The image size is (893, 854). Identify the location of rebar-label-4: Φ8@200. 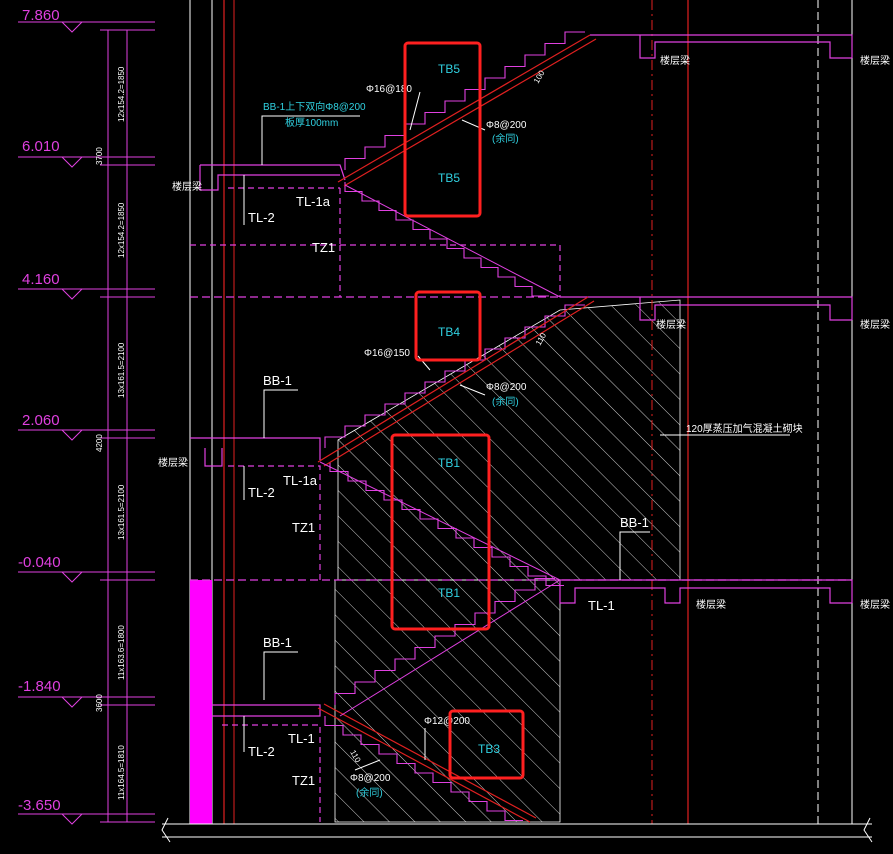
(506, 387).